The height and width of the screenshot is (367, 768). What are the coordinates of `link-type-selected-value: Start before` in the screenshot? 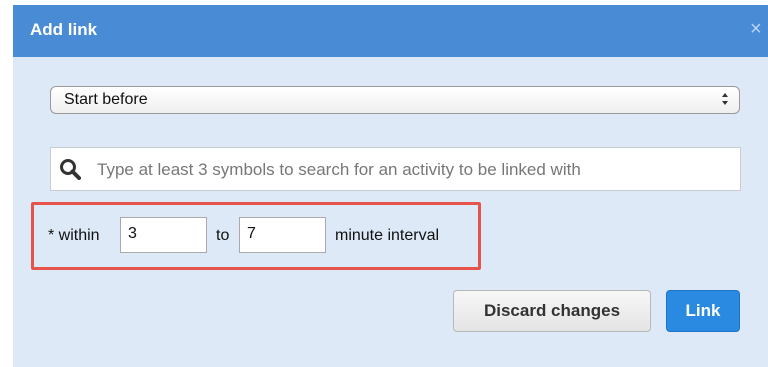 It's located at (106, 99).